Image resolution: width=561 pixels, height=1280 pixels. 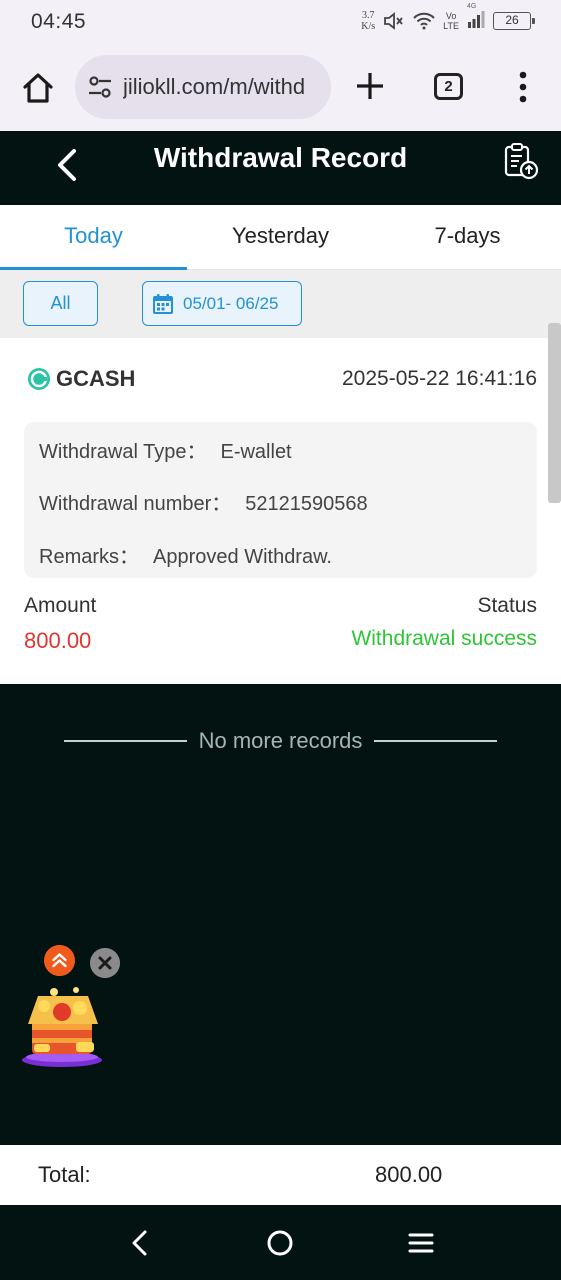 I want to click on signal-indicator: 4G, so click(x=476, y=18).